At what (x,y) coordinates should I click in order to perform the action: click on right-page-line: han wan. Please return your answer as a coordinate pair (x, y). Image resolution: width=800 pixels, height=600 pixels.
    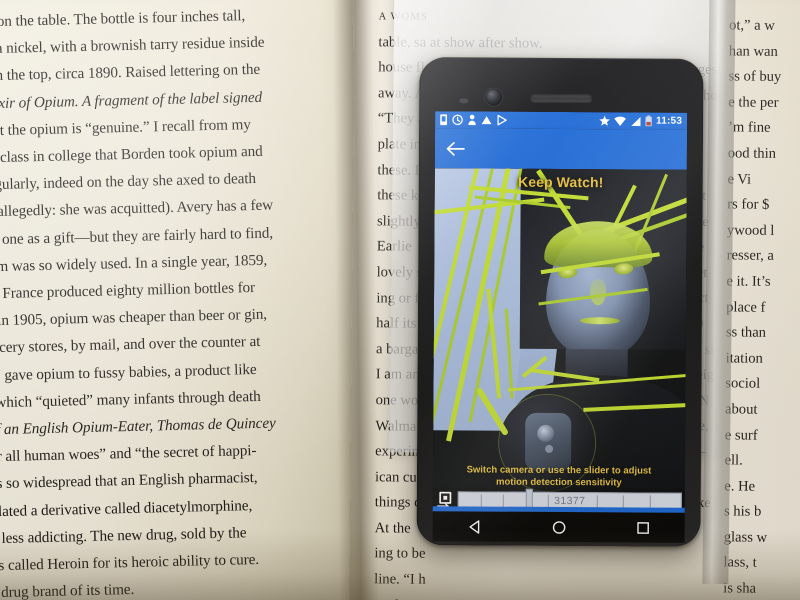
    Looking at the image, I should click on (753, 51).